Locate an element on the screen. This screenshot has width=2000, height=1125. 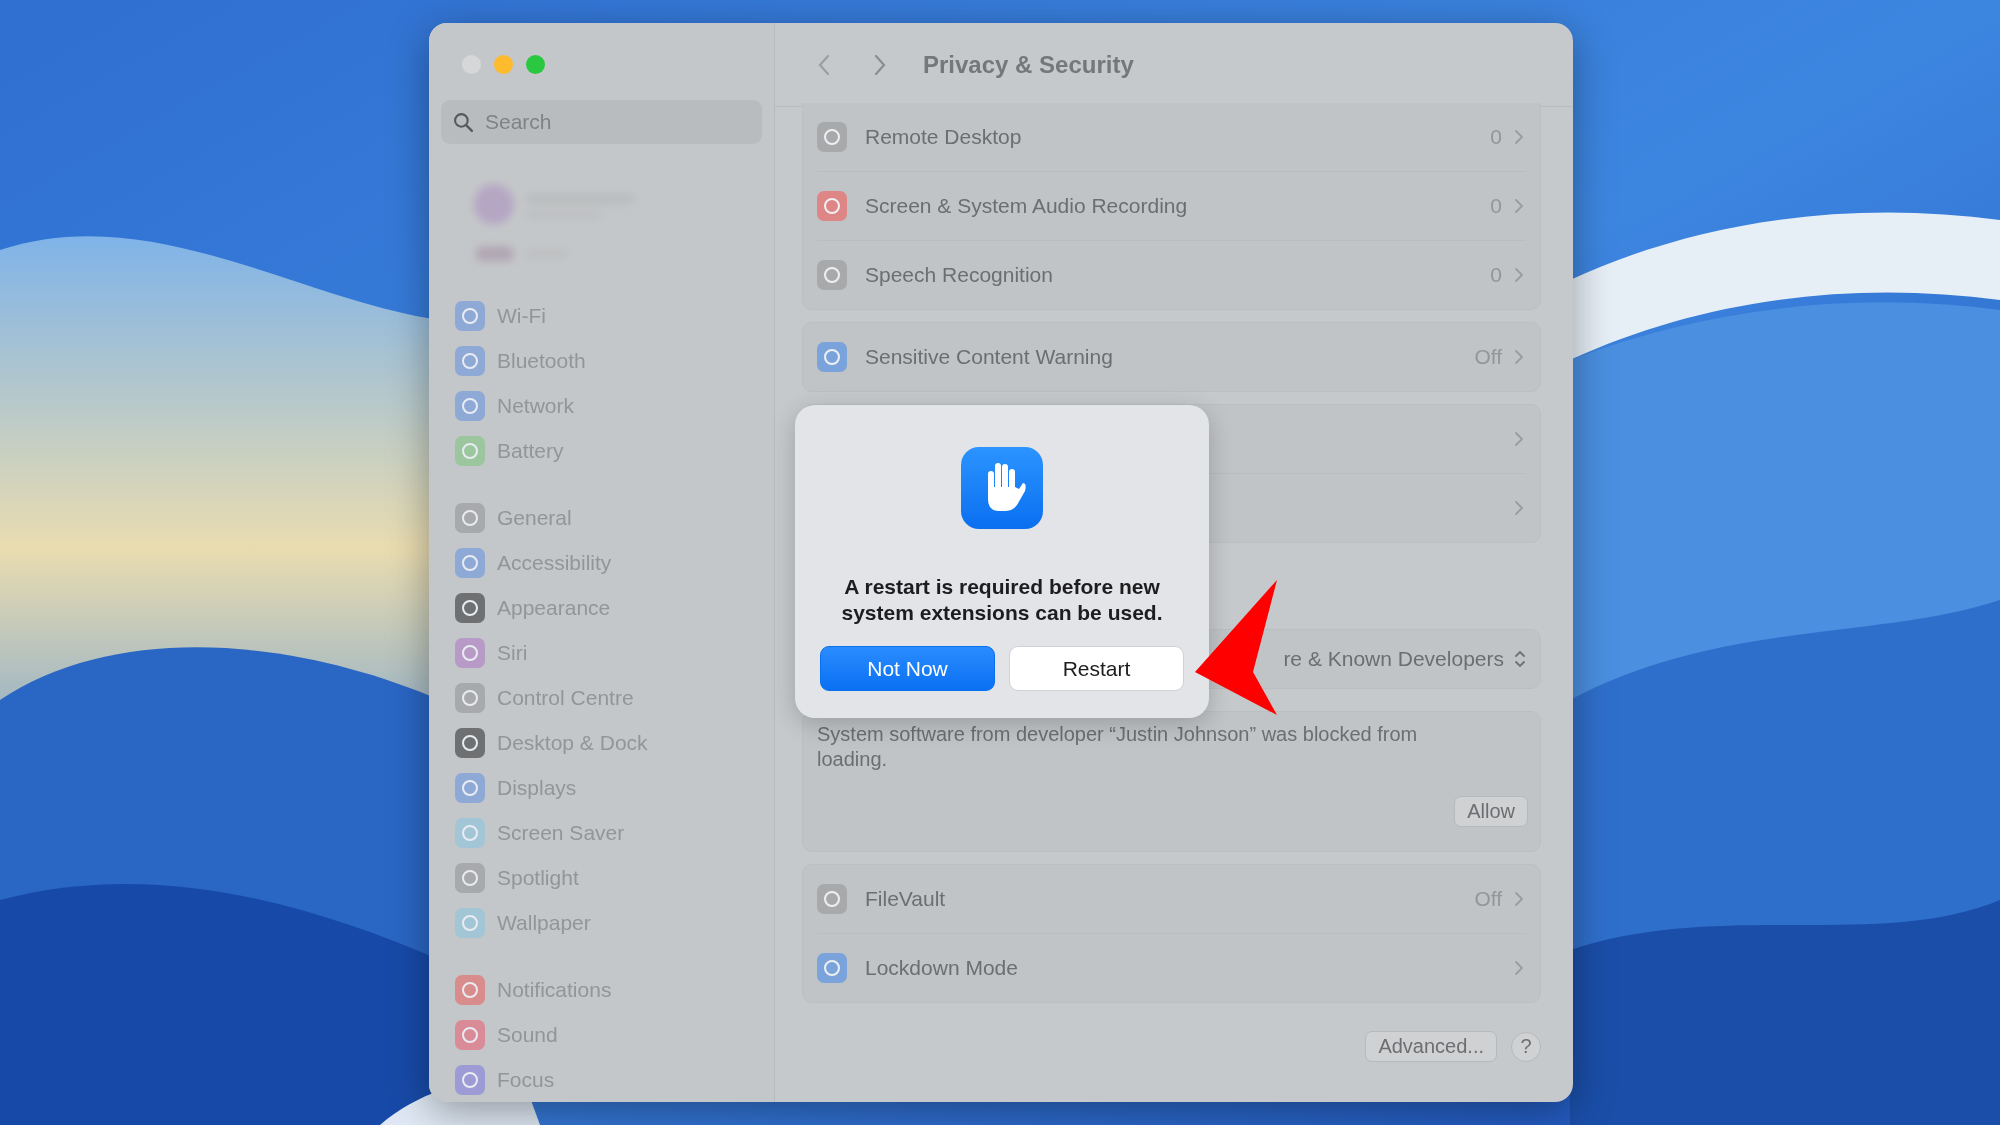
window-title: Privacy & Security is located at coordinates (1028, 64).